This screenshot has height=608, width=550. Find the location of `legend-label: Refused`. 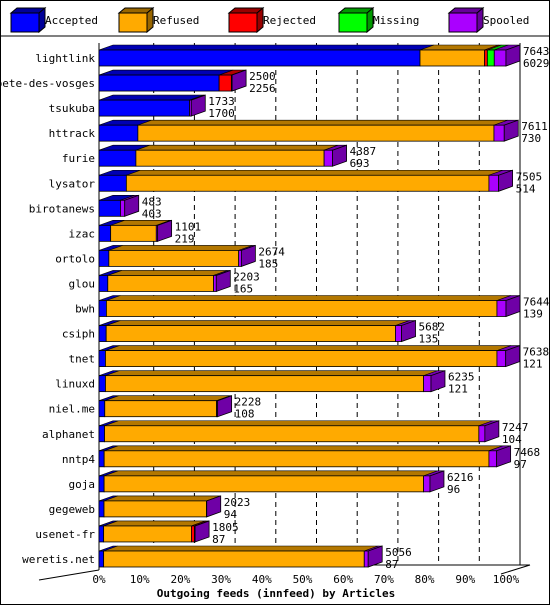

legend-label: Refused is located at coordinates (176, 20).